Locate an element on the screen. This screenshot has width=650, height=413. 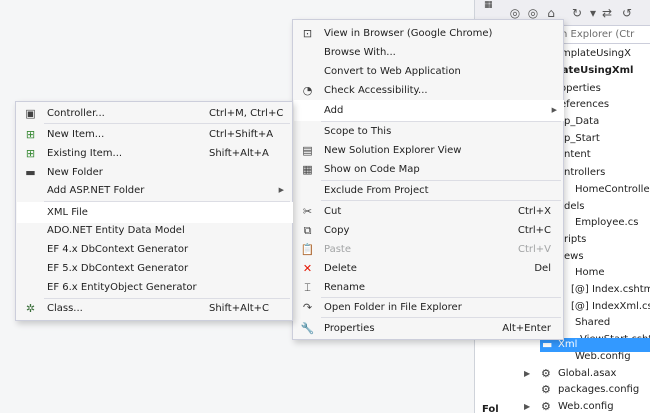
tree-item: ▶ ⚙ Global.asax is located at coordinates (570, 373).